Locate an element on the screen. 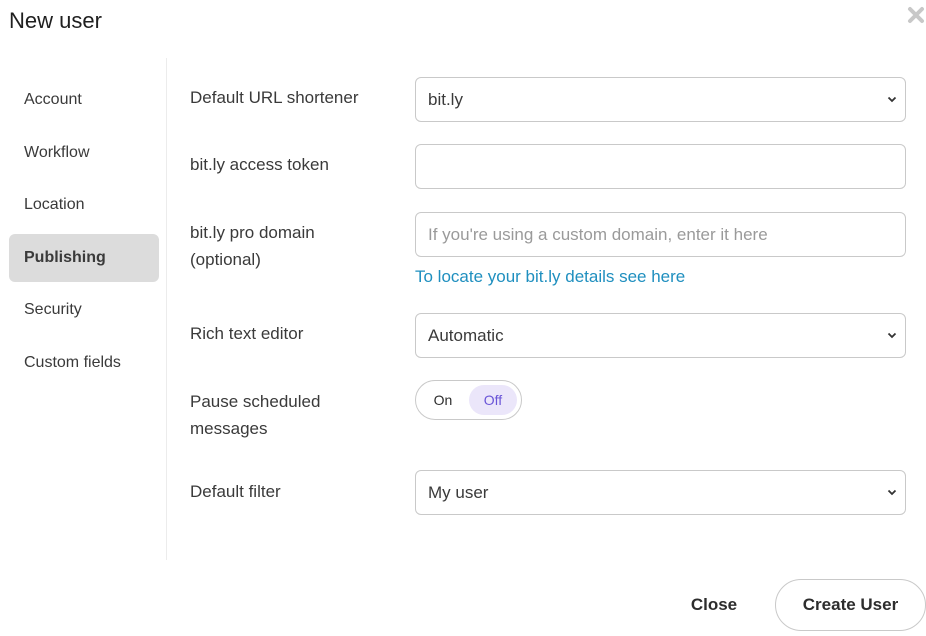  pause-messages-label-line2: messages is located at coordinates (229, 428).